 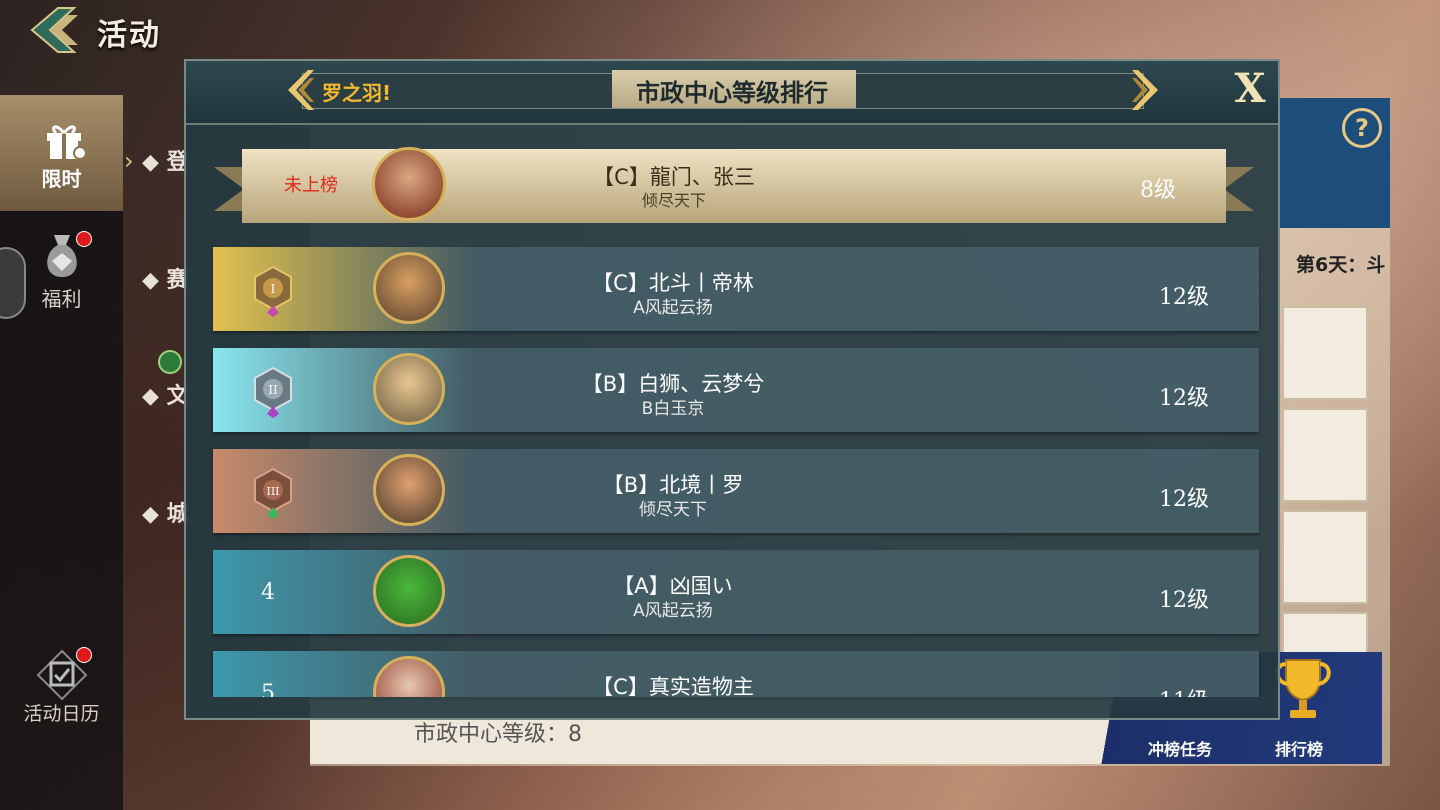 What do you see at coordinates (736, 390) in the screenshot?
I see `ranking-row: II 【B】白狮、云梦兮 B白玉京 12级` at bounding box center [736, 390].